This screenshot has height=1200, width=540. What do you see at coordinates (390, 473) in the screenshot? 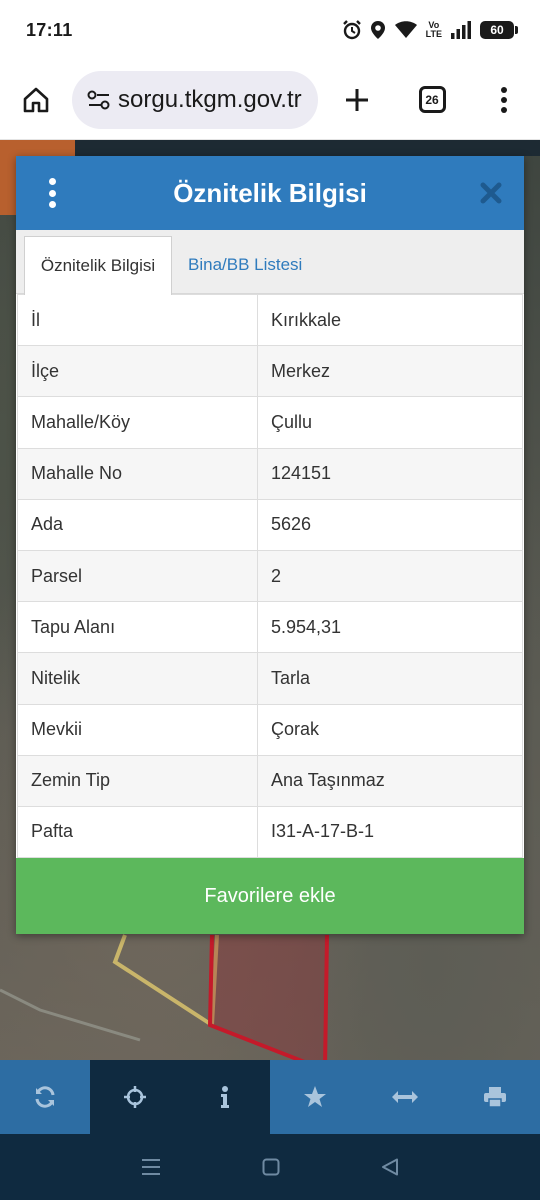
I see `attribute-value: 124151` at bounding box center [390, 473].